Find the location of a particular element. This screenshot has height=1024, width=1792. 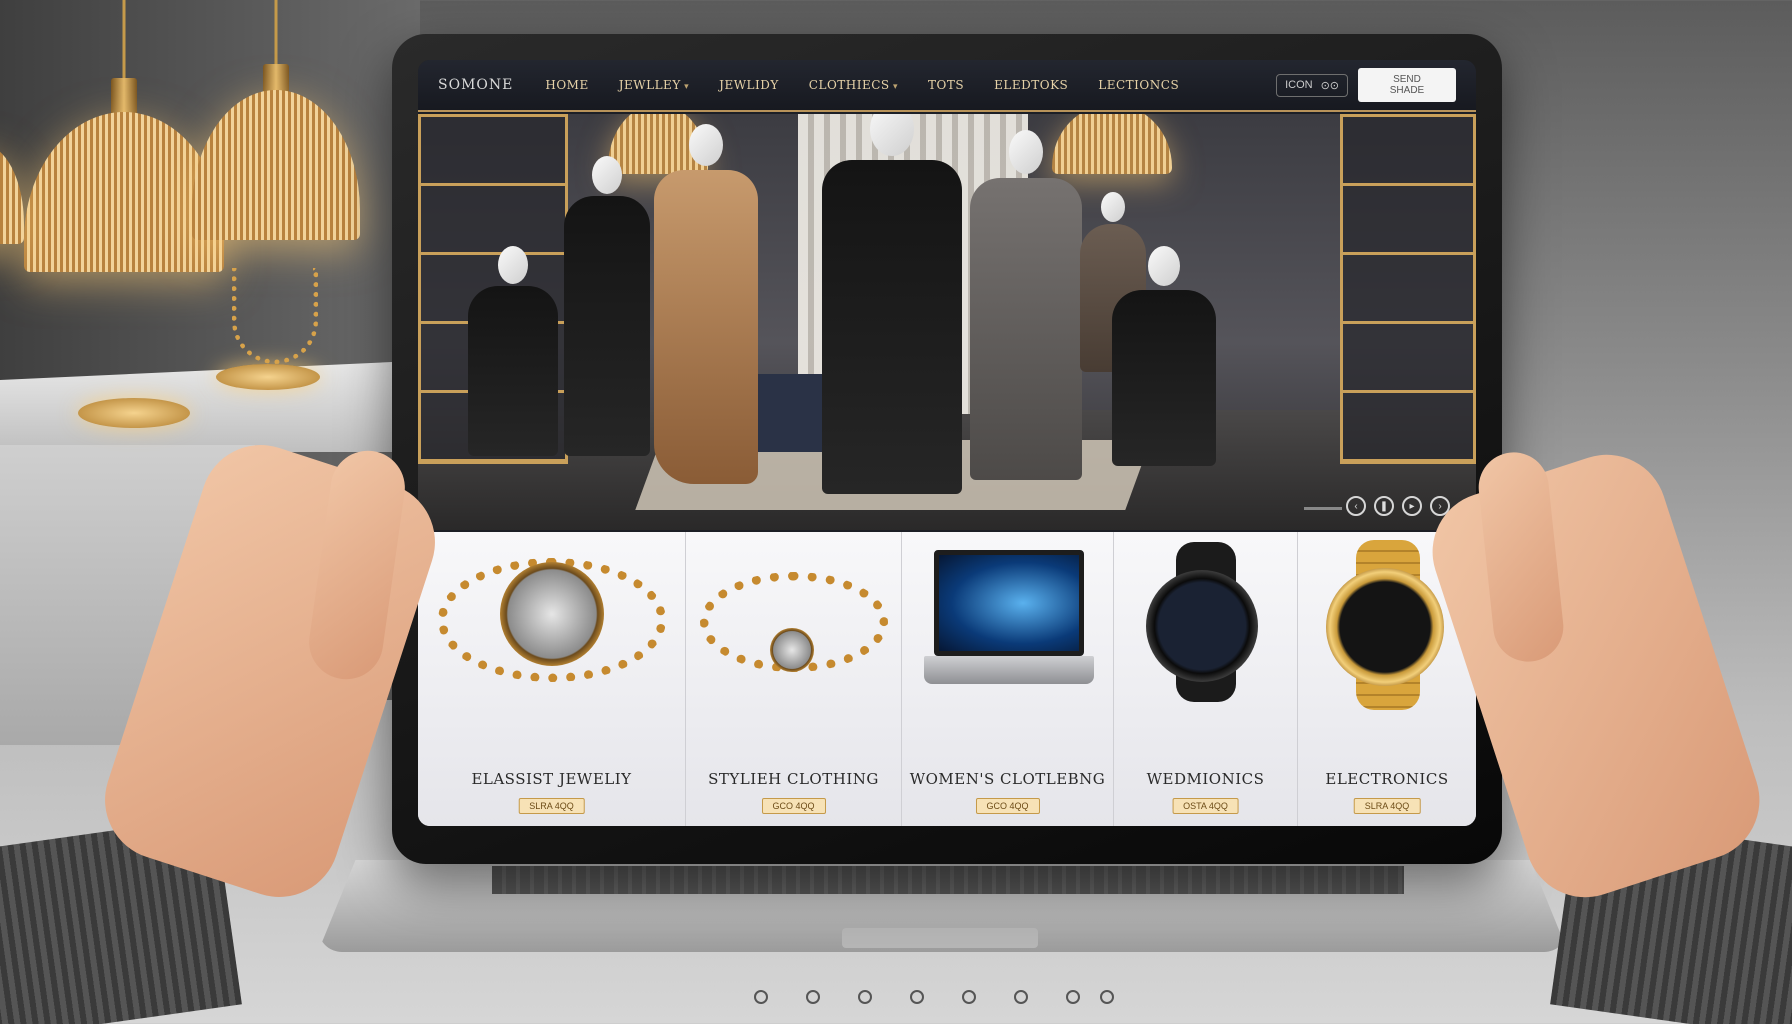

trackpad is located at coordinates (940, 938).